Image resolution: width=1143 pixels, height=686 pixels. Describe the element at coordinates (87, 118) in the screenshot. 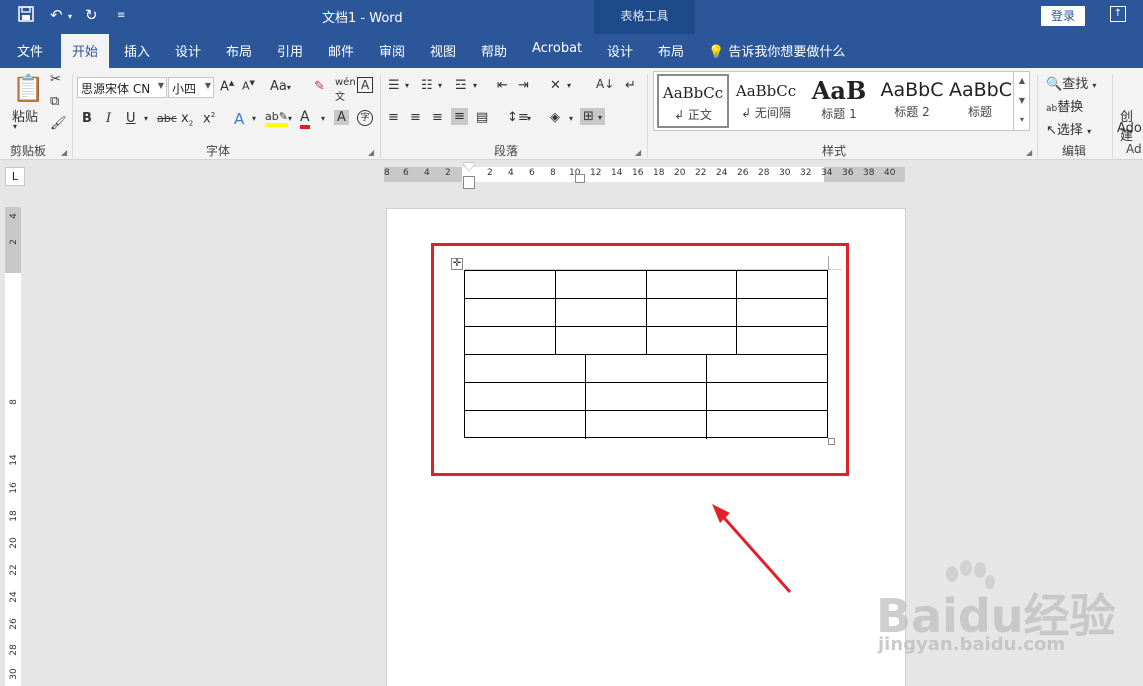

I see `bold-icon: B` at that location.